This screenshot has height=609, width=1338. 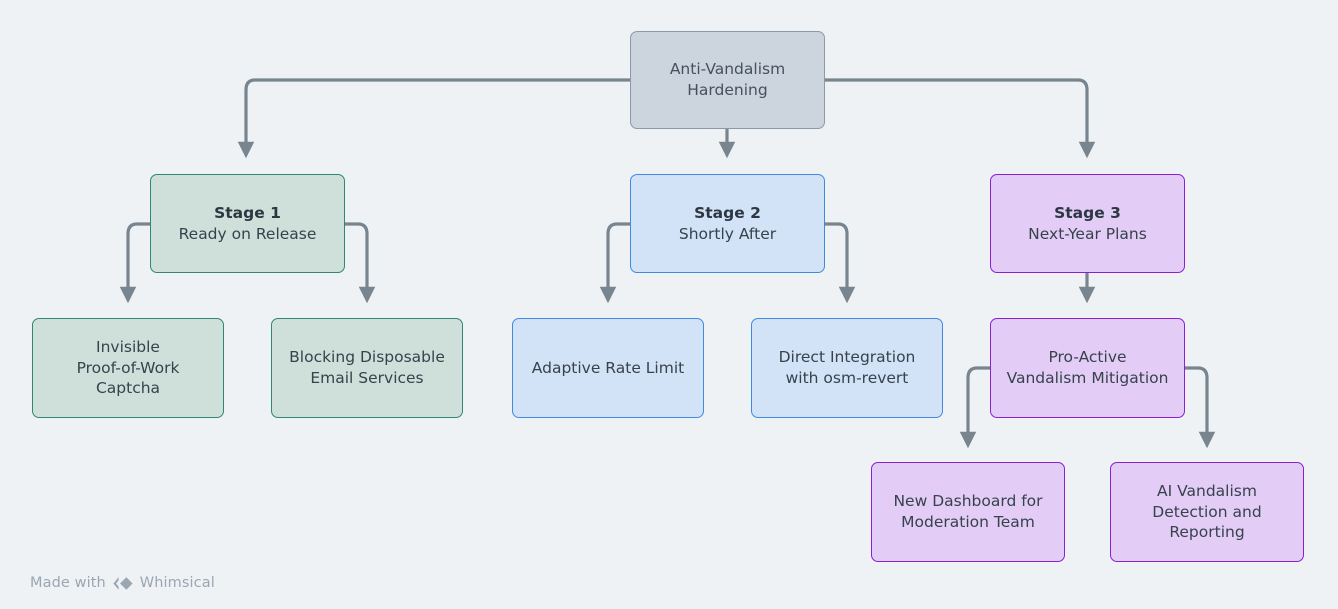 I want to click on edge-stage2-to-child1, so click(x=615, y=263).